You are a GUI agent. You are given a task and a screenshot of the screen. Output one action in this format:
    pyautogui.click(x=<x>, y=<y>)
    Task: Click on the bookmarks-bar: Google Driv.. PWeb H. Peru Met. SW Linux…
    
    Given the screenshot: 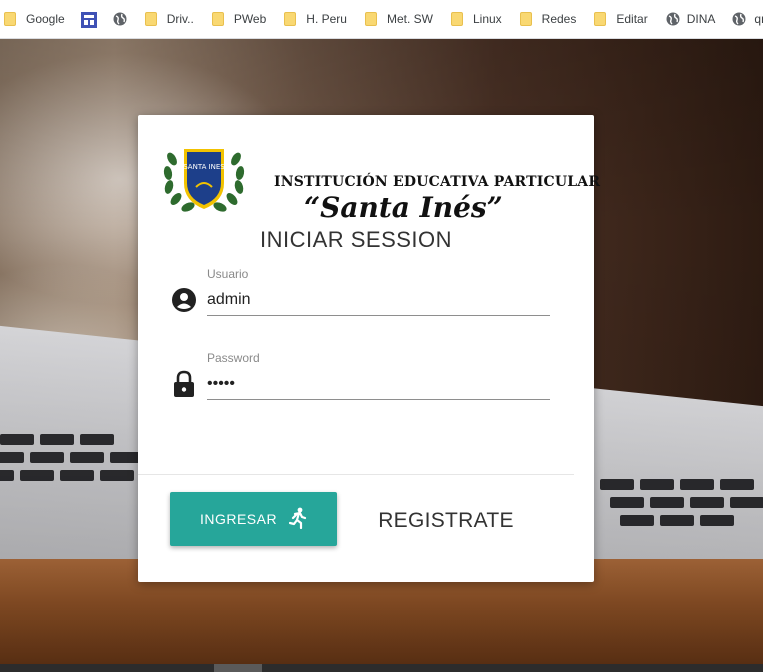 What is the action you would take?
    pyautogui.click(x=381, y=19)
    